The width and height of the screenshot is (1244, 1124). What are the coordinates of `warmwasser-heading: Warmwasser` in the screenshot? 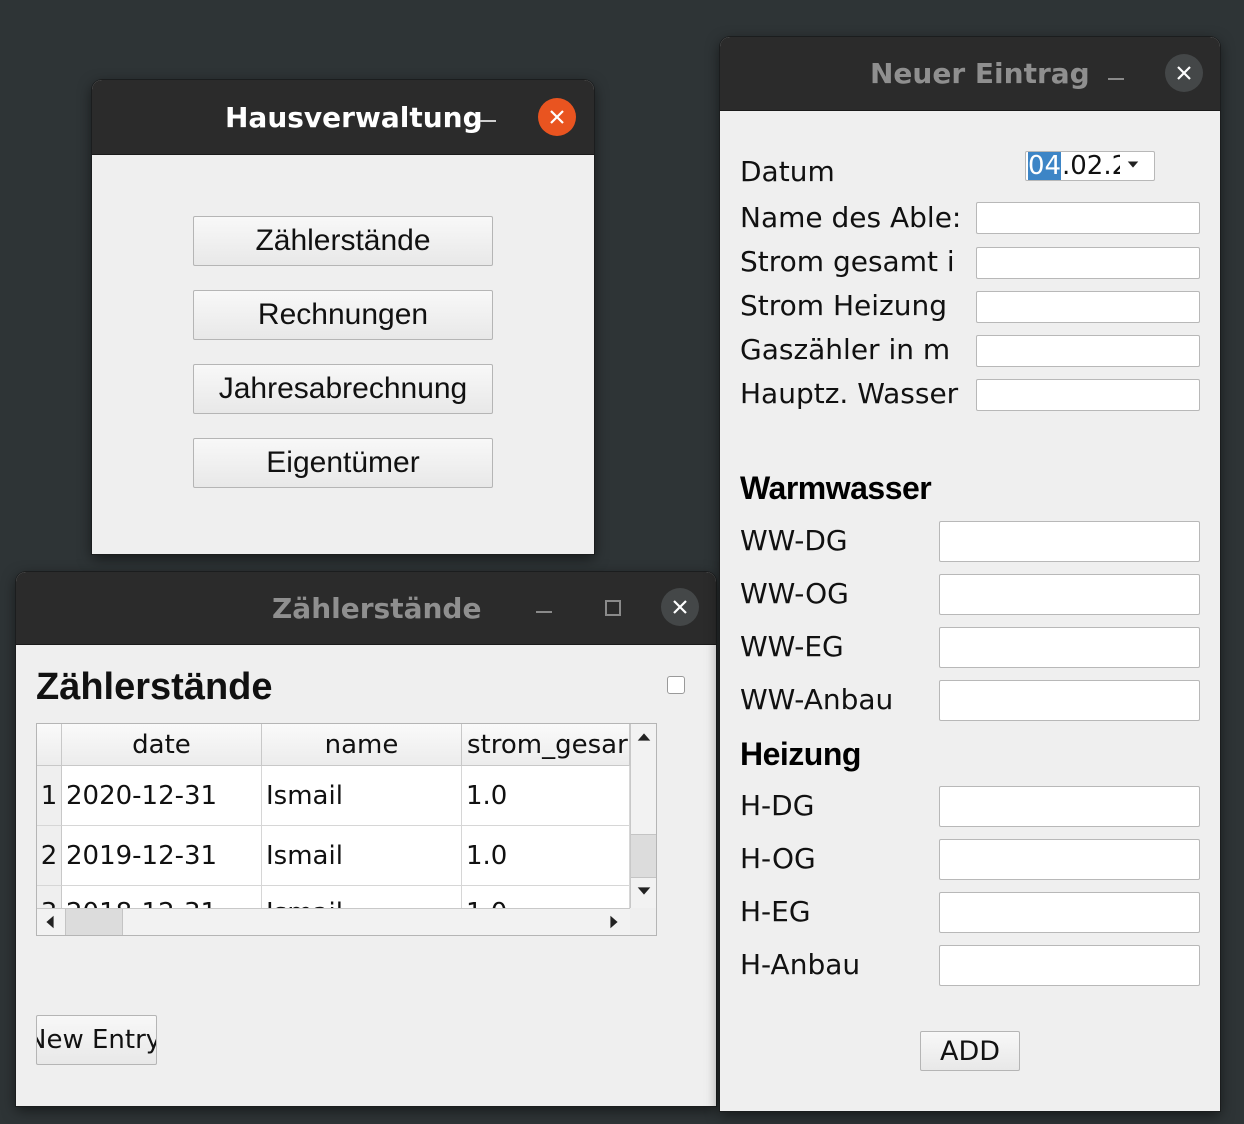 It's located at (836, 488).